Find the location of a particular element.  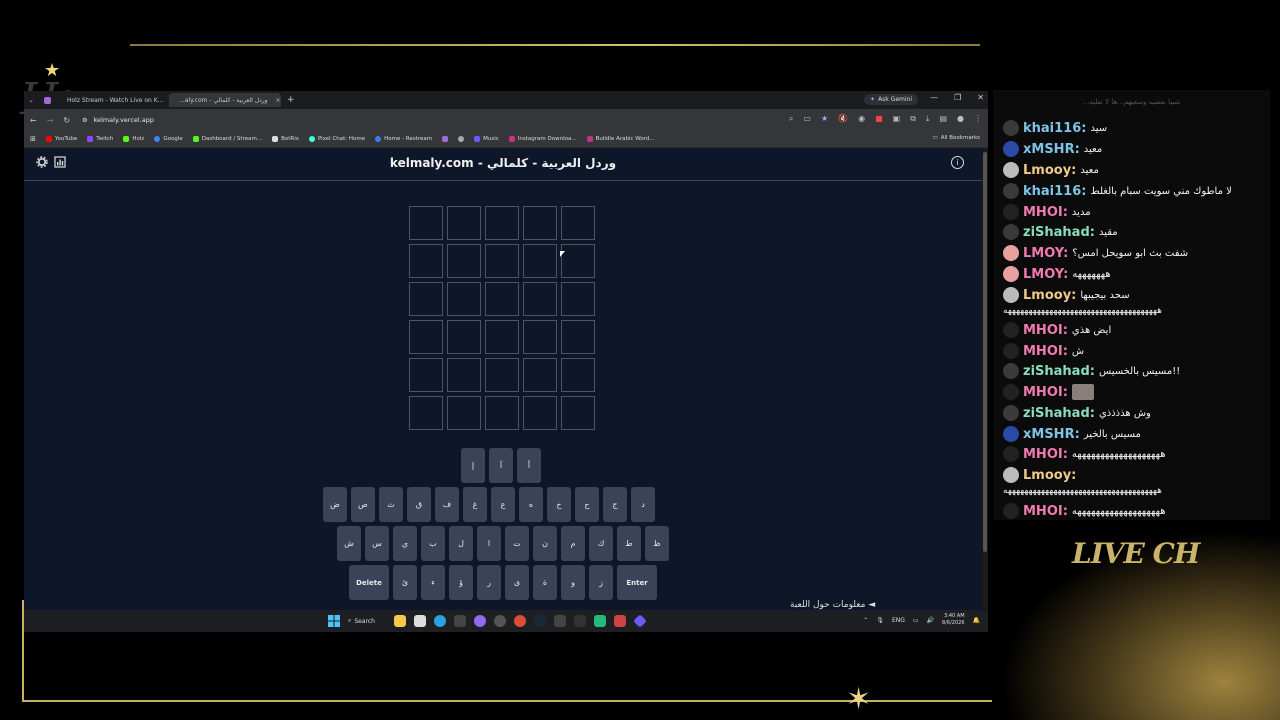

tab-kelmaly: ...aly.com - وردل العربية - كلمالي ✕ is located at coordinates (225, 100).